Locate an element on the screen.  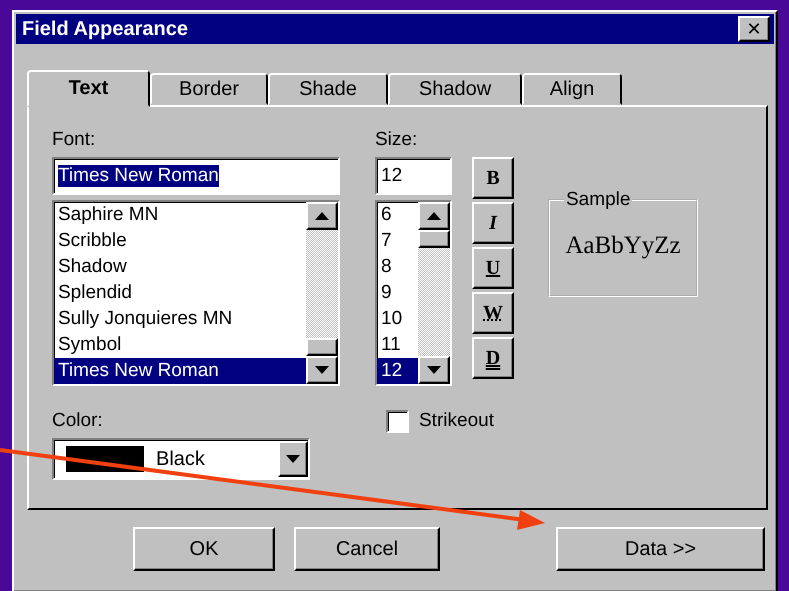
color-dropdown: Black is located at coordinates (181, 459).